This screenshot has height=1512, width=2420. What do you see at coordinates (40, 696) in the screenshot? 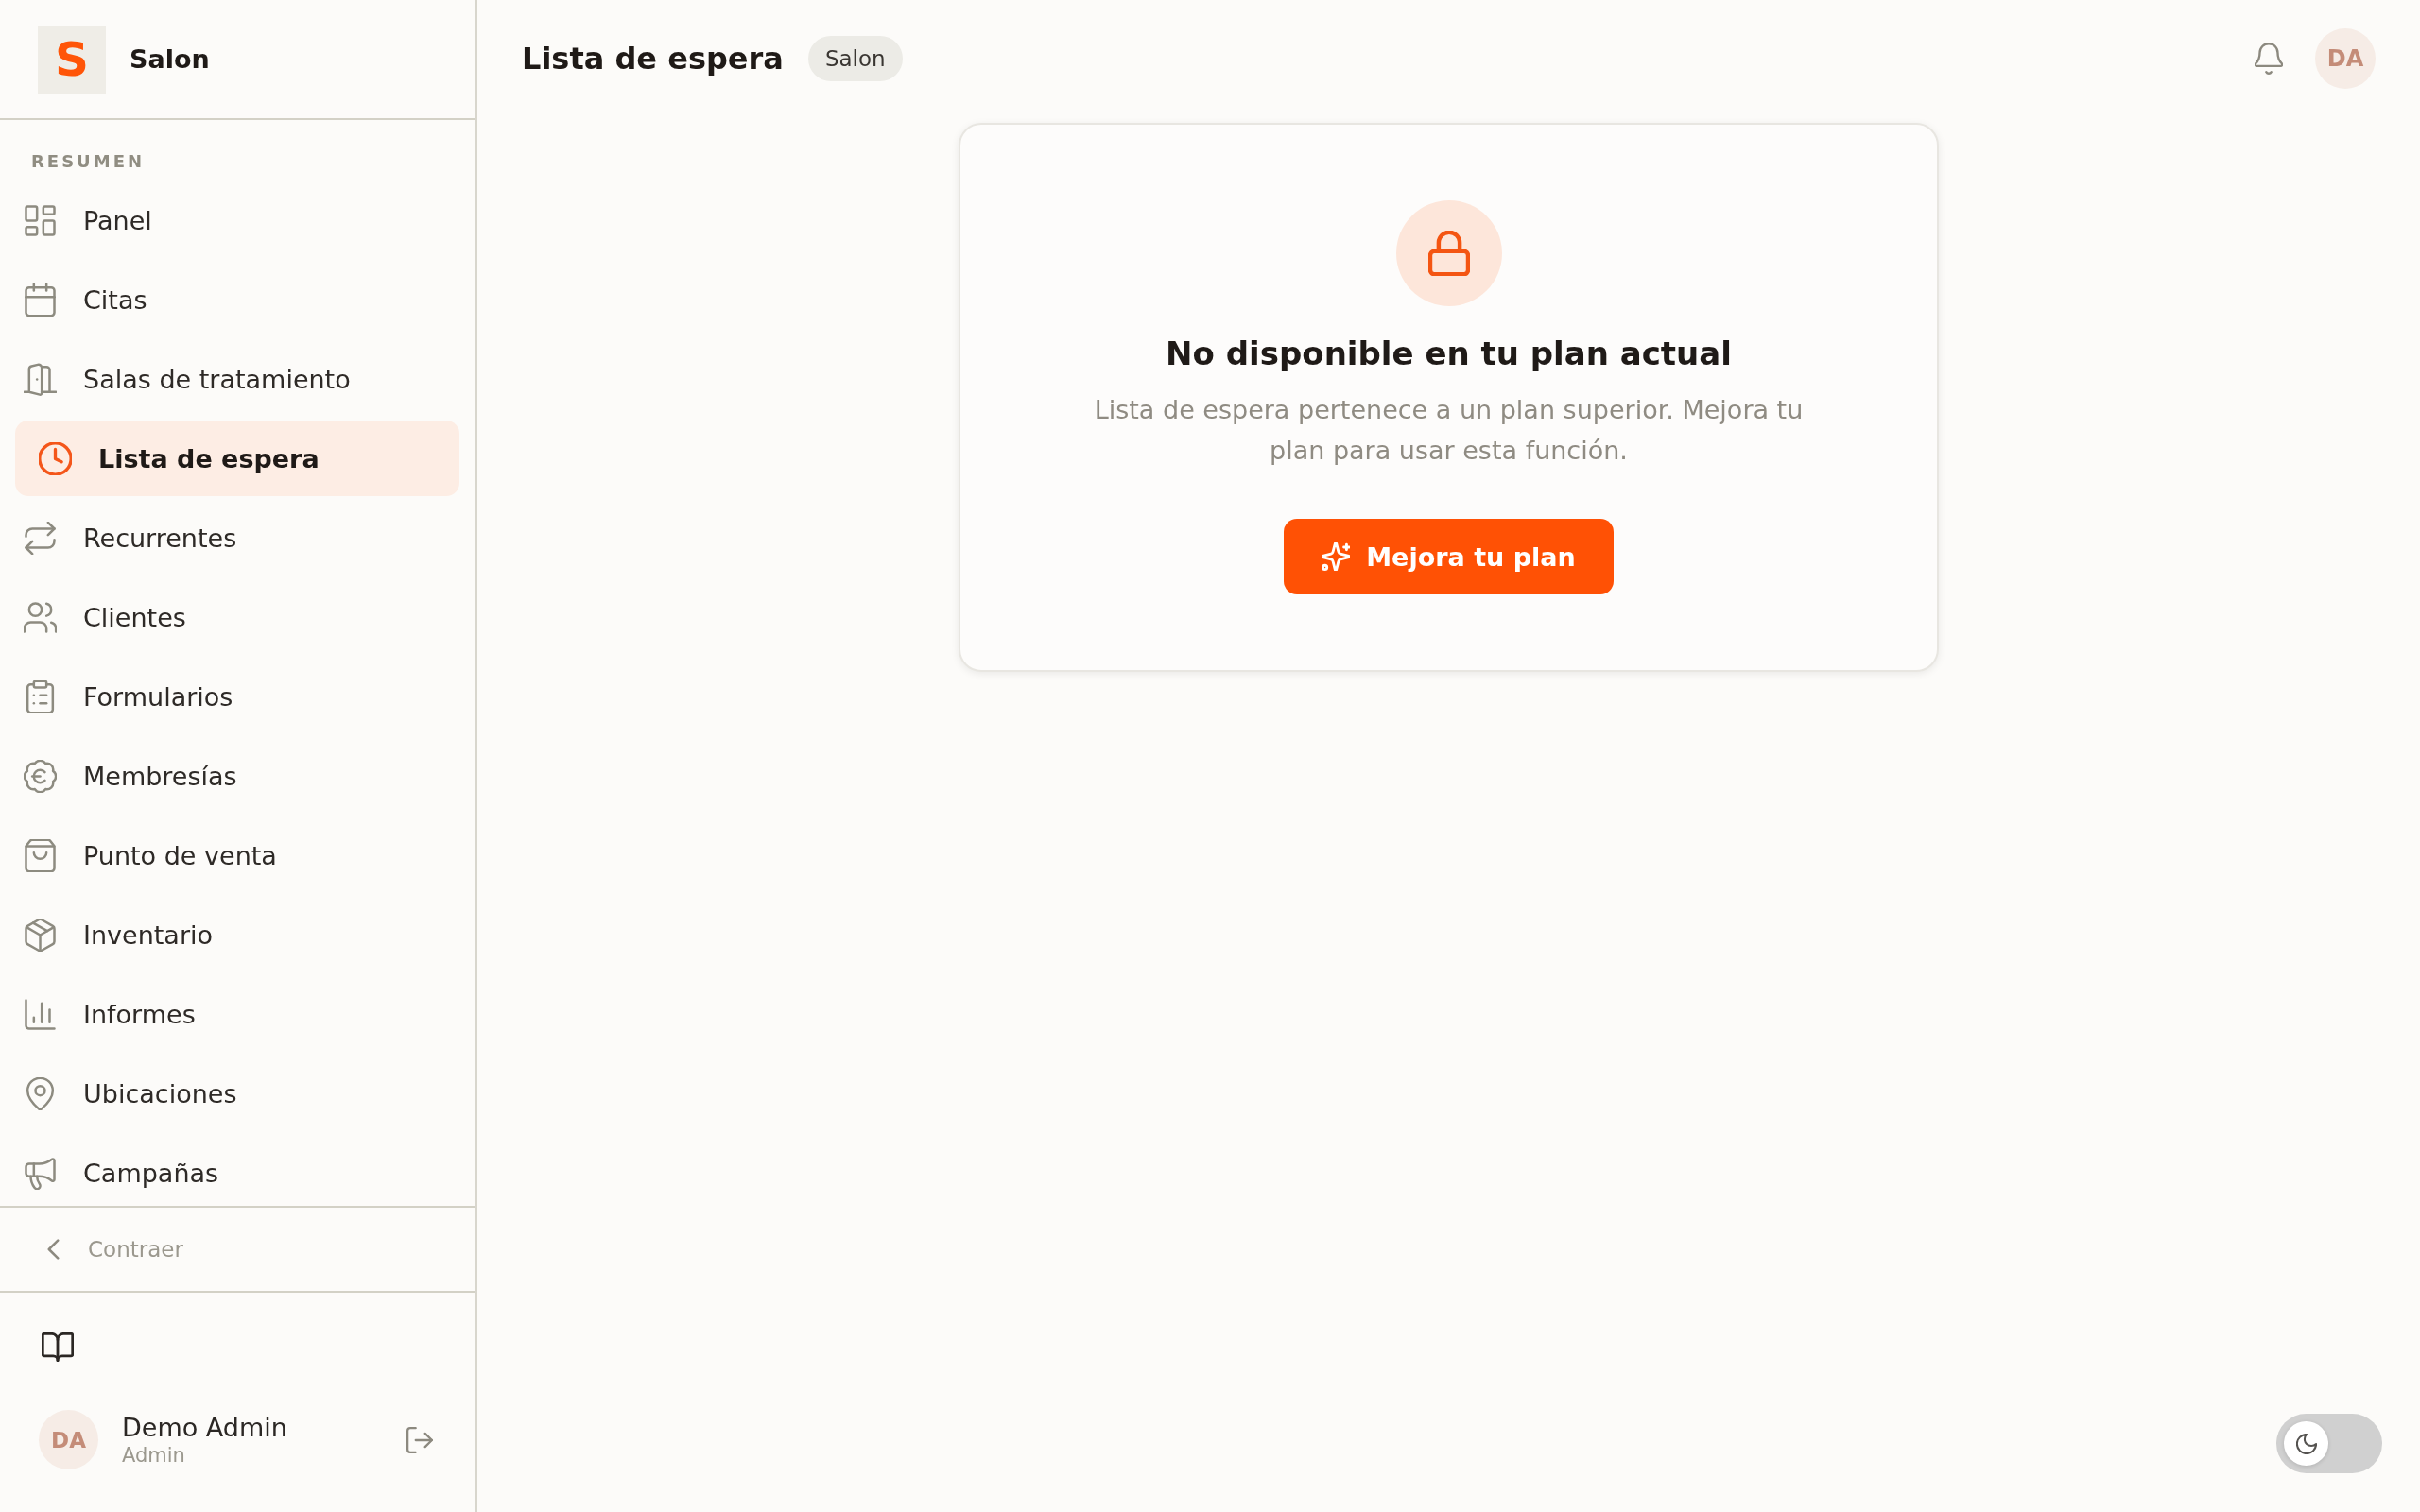
I see `clipboard-icon` at bounding box center [40, 696].